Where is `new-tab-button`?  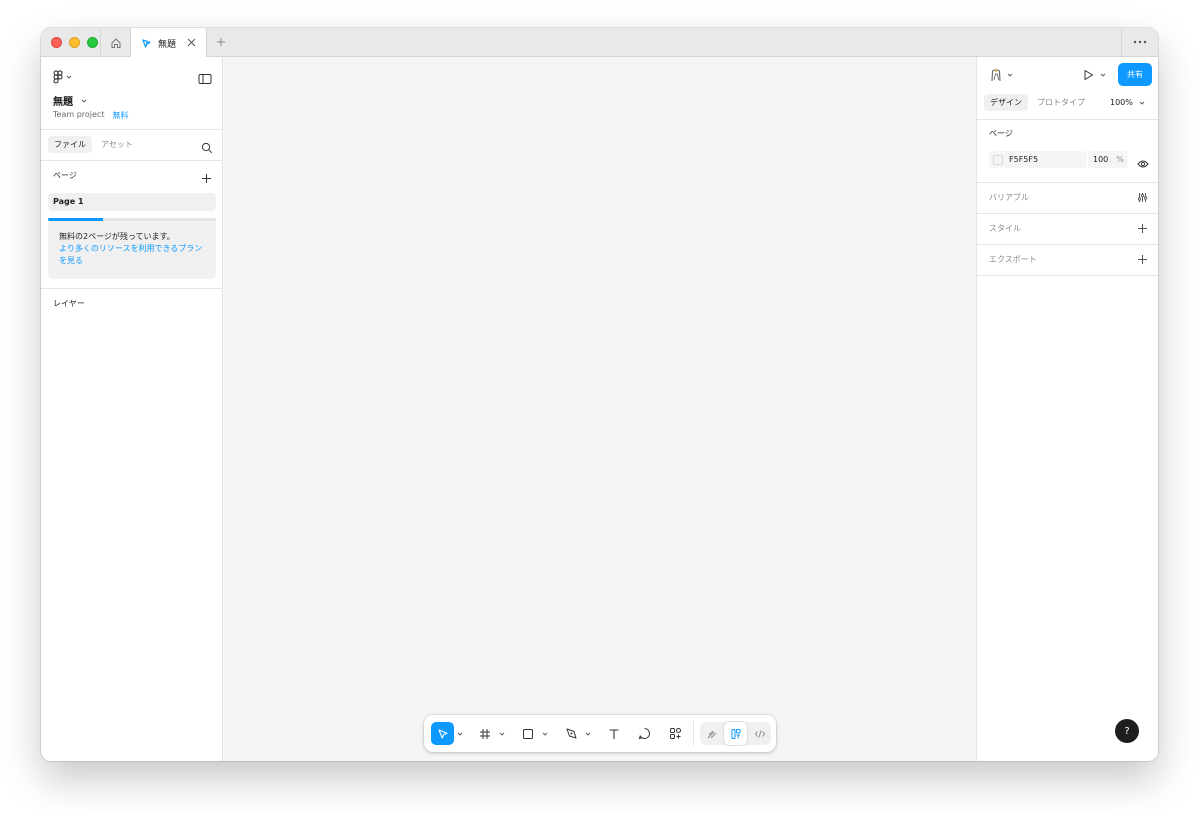 new-tab-button is located at coordinates (221, 42).